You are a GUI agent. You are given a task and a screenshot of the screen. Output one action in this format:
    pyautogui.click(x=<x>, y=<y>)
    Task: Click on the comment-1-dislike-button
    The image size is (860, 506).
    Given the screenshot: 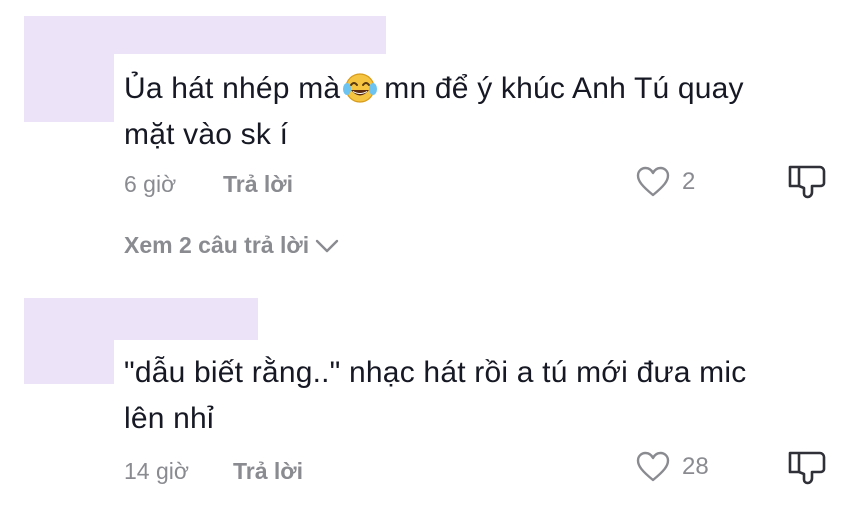 What is the action you would take?
    pyautogui.click(x=807, y=184)
    